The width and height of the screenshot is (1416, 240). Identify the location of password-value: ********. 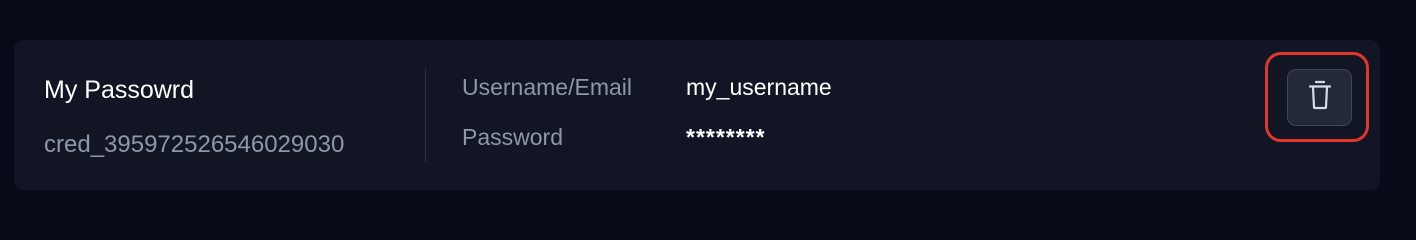
(726, 137).